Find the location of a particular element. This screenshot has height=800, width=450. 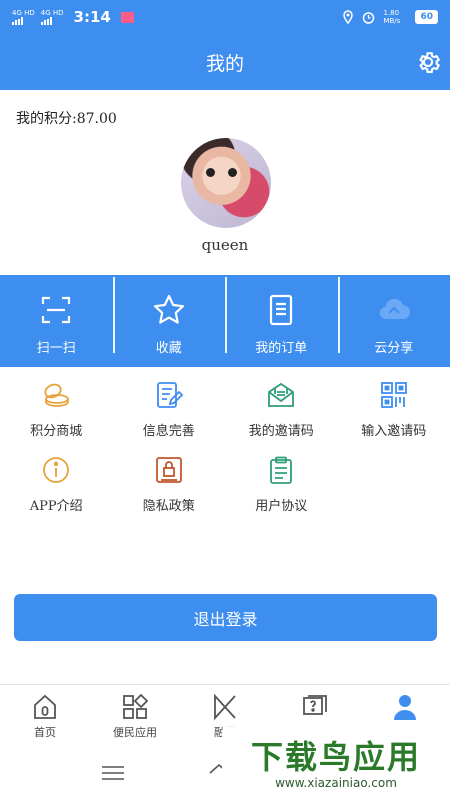

orders-button: 我的订单 is located at coordinates (281, 321).